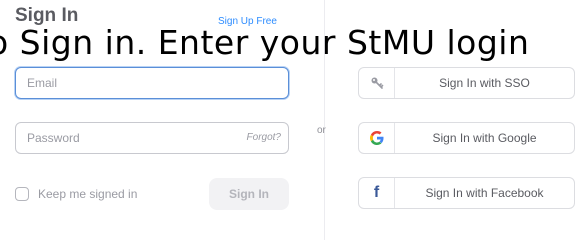  I want to click on facebook-icon: f, so click(377, 193).